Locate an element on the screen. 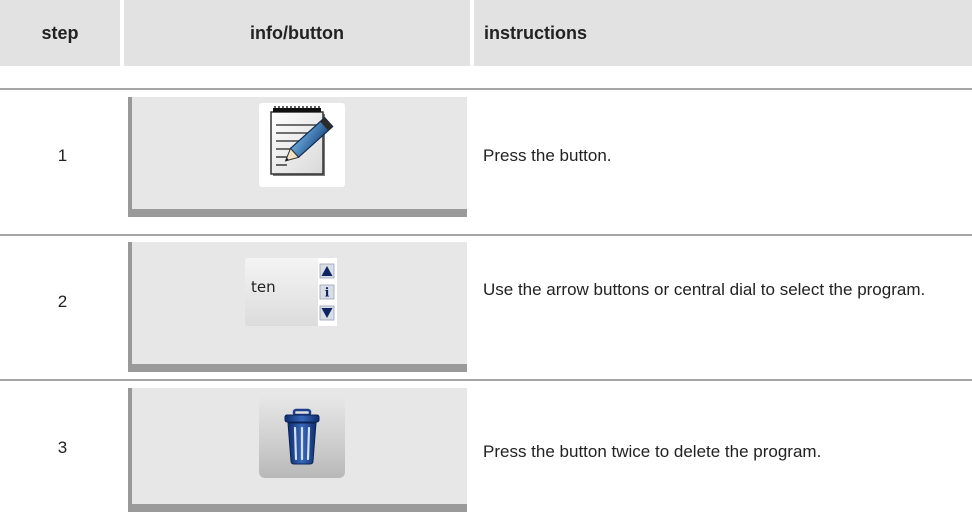 Image resolution: width=972 pixels, height=522 pixels. info-panel-2: ten i is located at coordinates (297, 307).